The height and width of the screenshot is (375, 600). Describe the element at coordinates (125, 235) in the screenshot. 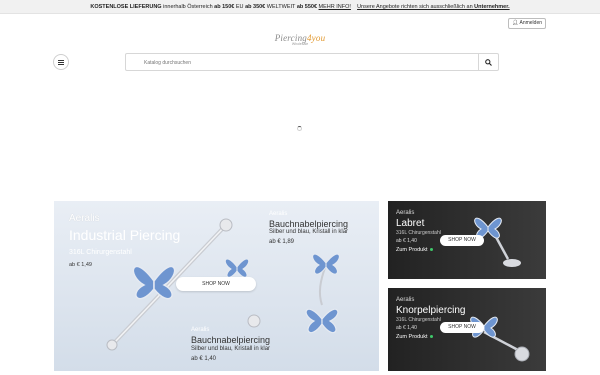

I see `banner-title: Industrial Piercing` at that location.